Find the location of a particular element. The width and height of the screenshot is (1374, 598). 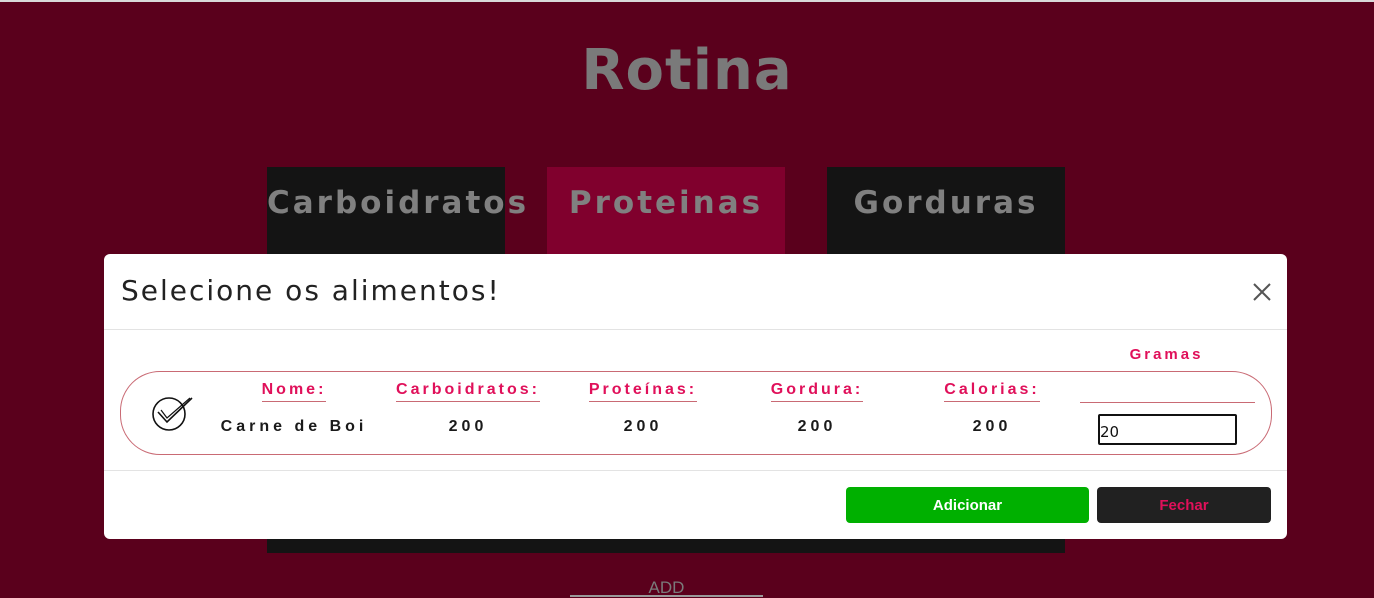

modal-footer-divider is located at coordinates (695, 470).